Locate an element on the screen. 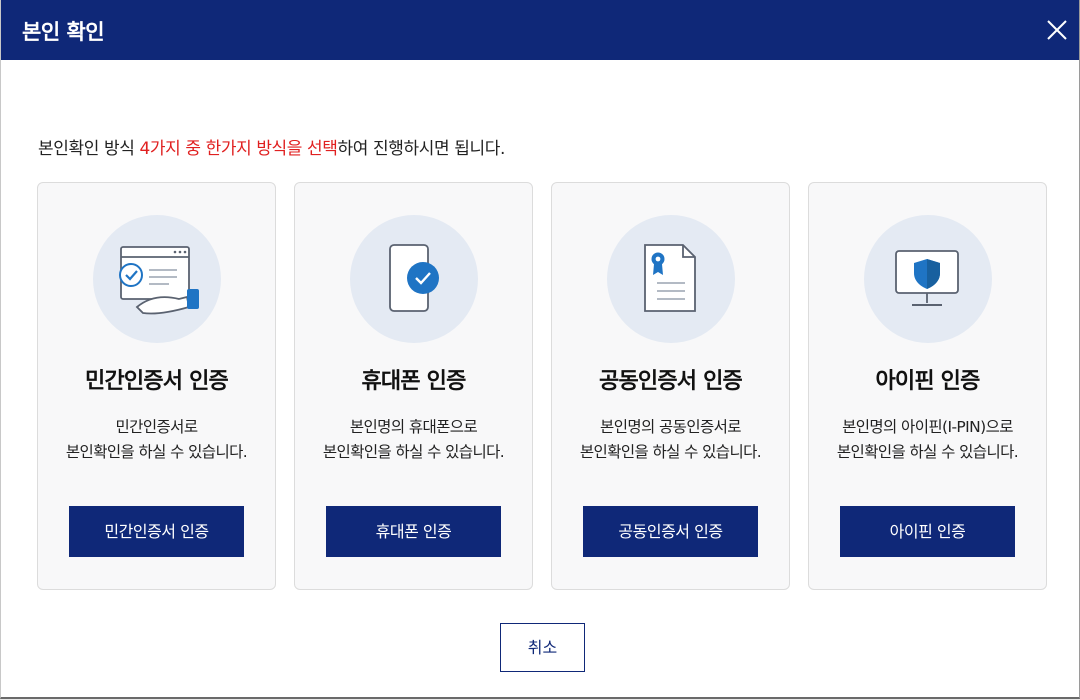 The image size is (1080, 700). intro-text-highlight: 4가지 중 한가지 방식을 선택 is located at coordinates (238, 149).